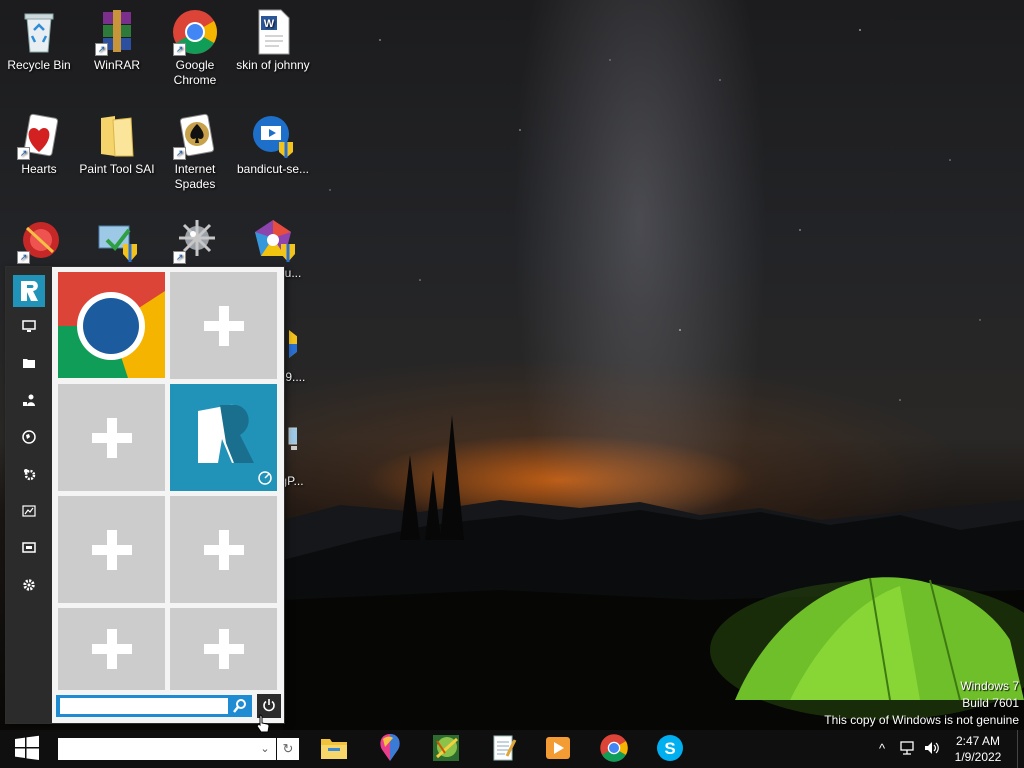  I want to click on desktop-icon-installer, so click(117, 241).